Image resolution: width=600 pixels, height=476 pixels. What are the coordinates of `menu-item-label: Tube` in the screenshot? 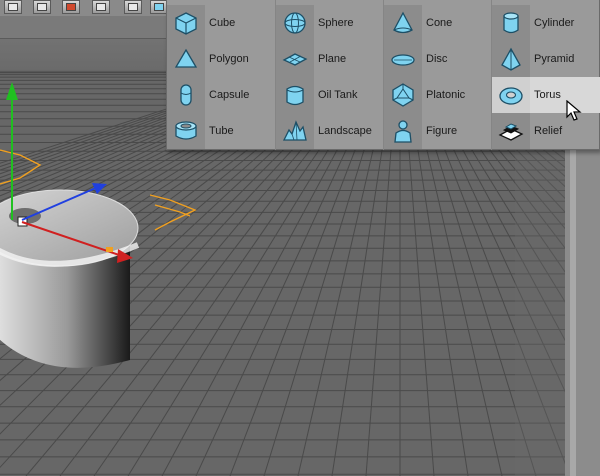 It's located at (221, 131).